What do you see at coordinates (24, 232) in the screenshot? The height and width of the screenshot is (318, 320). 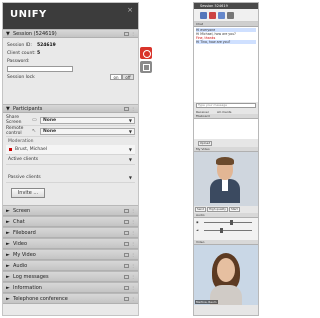 I see `section-title: Fileboard` at bounding box center [24, 232].